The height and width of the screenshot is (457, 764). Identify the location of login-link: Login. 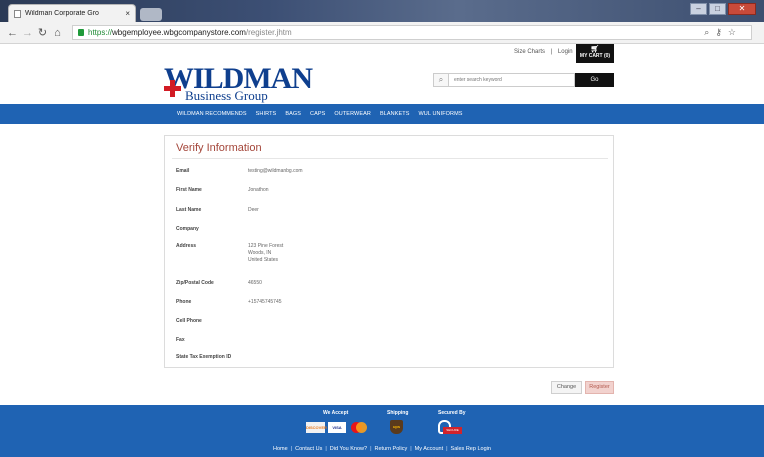
(565, 52).